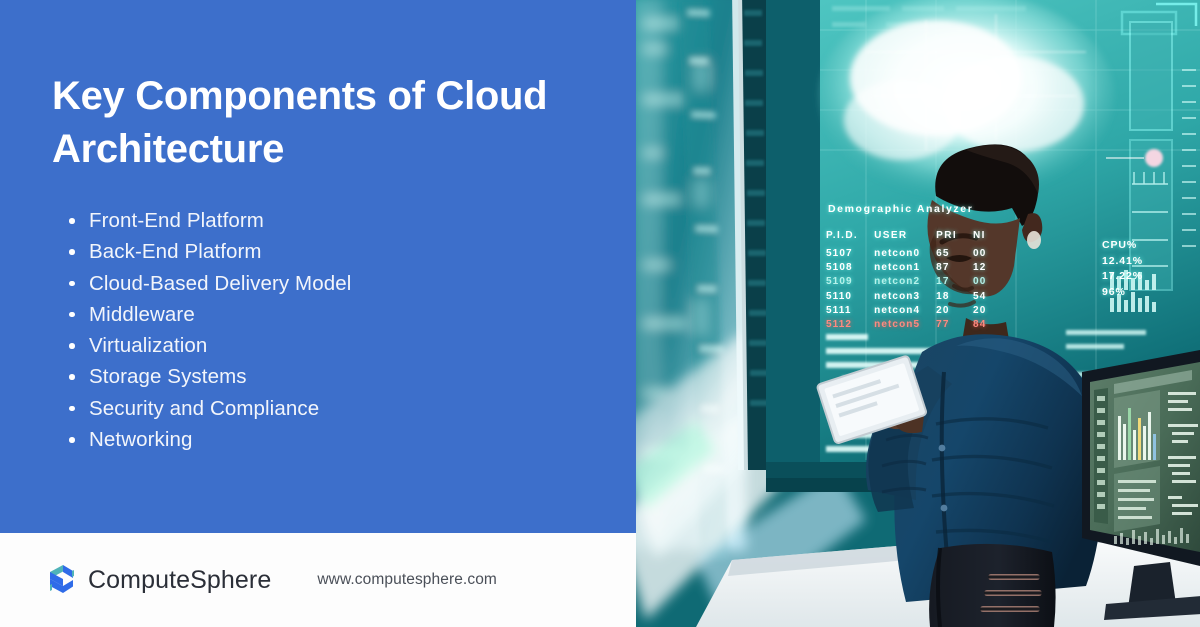 The image size is (1200, 627). Describe the element at coordinates (1122, 269) in the screenshot. I see `screen-cpu-panel: CPU% 12.41% 17.22% 96%` at that location.